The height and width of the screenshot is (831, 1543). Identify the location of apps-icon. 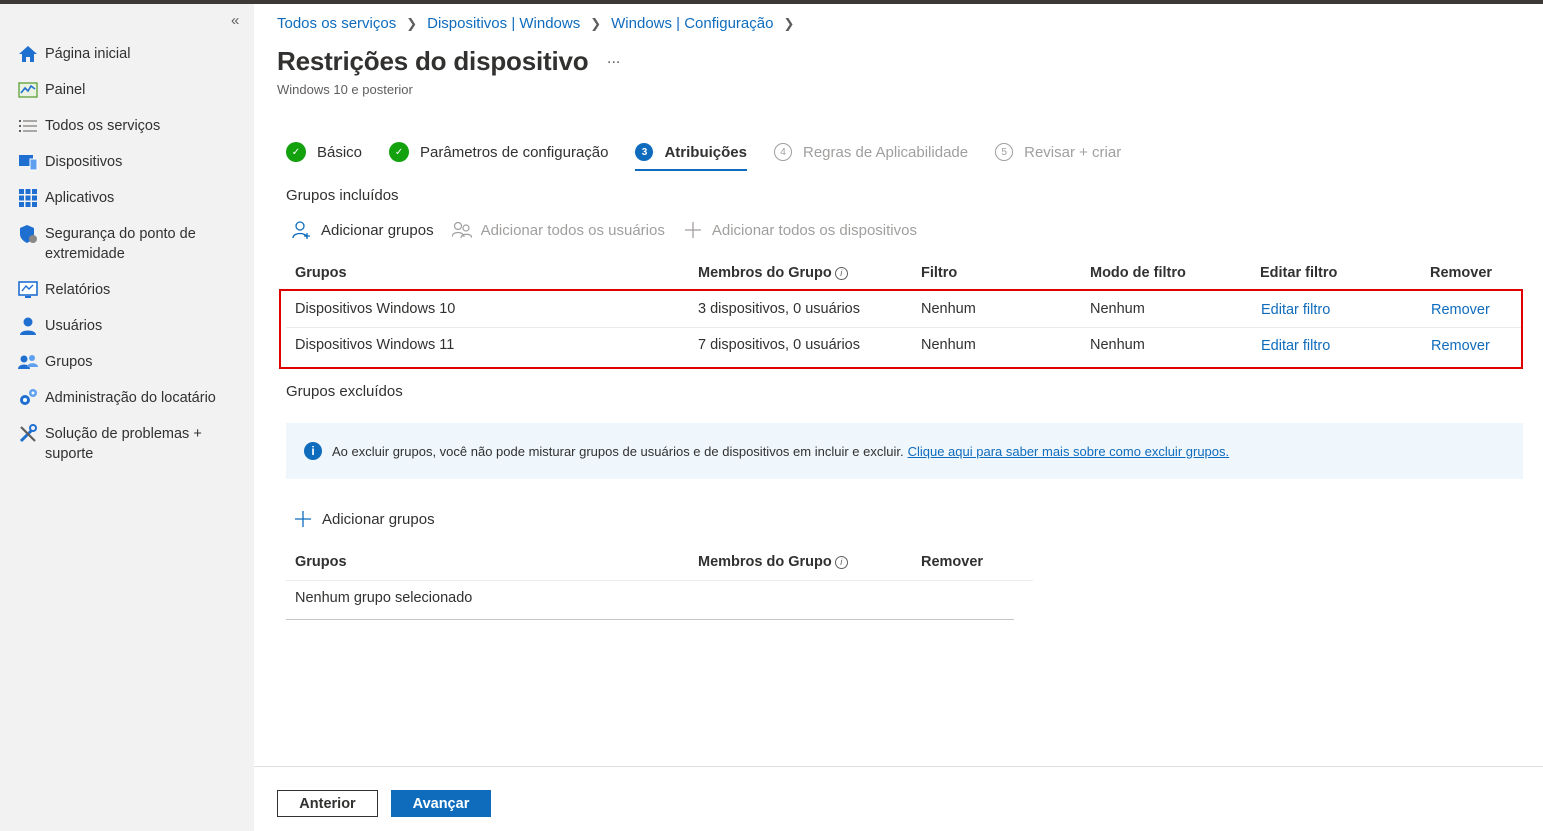
(28, 198).